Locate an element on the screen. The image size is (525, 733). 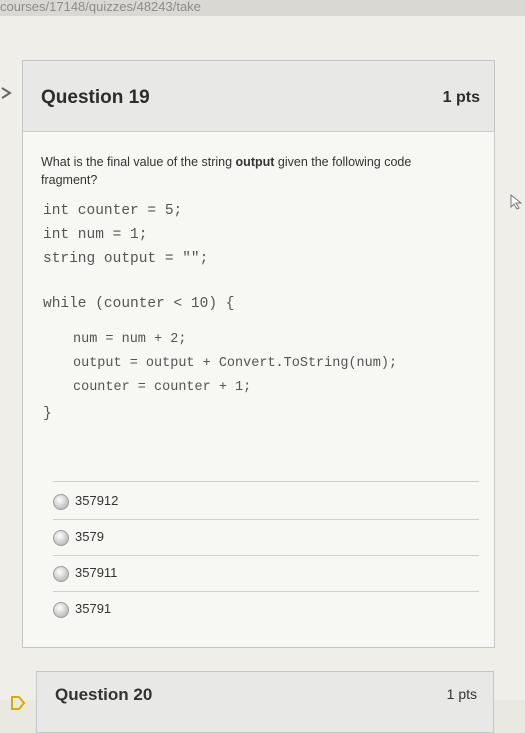
prompt-bold: output is located at coordinates (255, 162).